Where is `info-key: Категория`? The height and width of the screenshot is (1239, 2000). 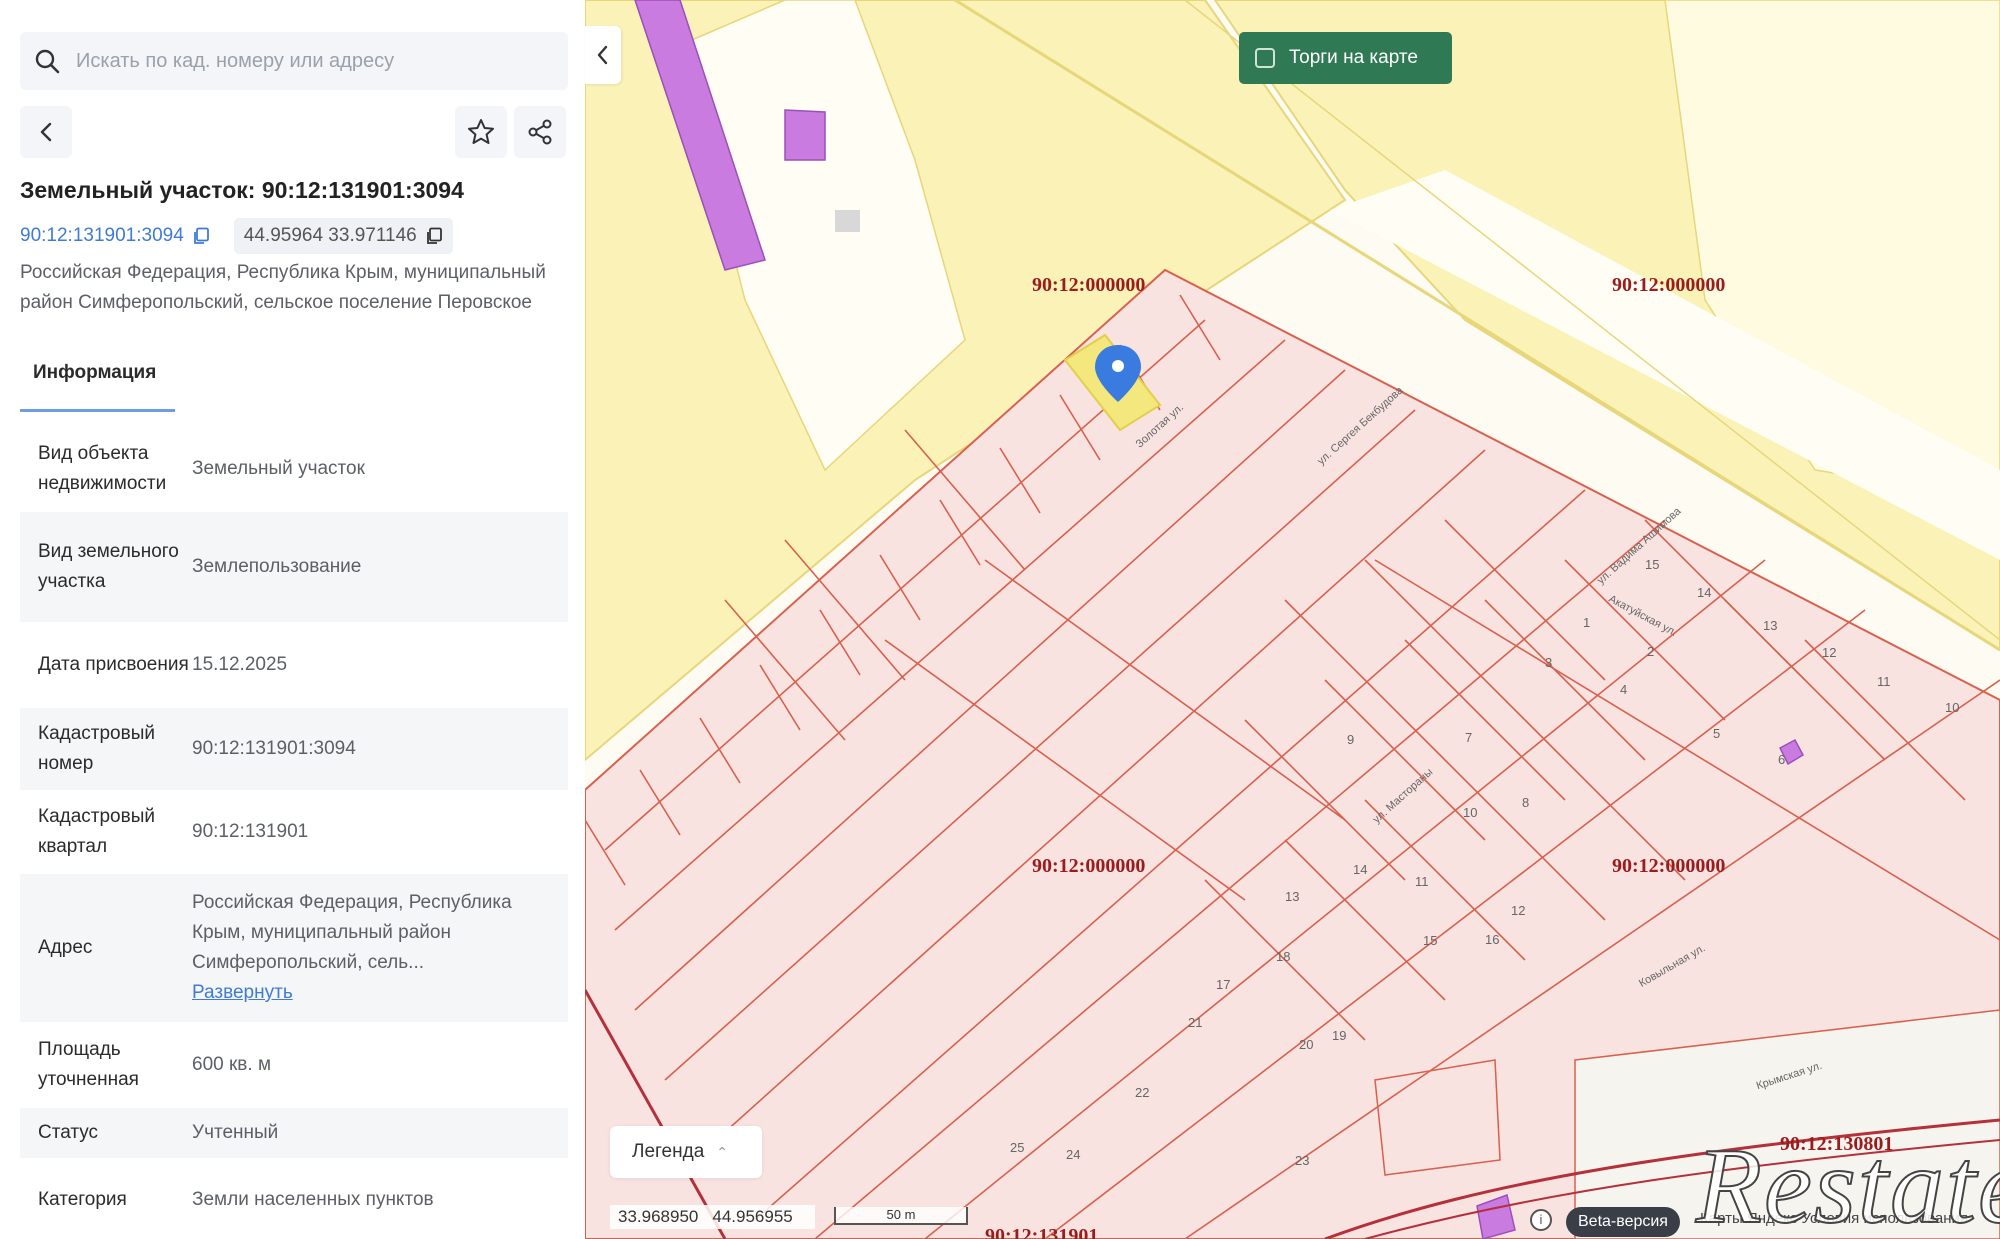 info-key: Категория is located at coordinates (82, 1199).